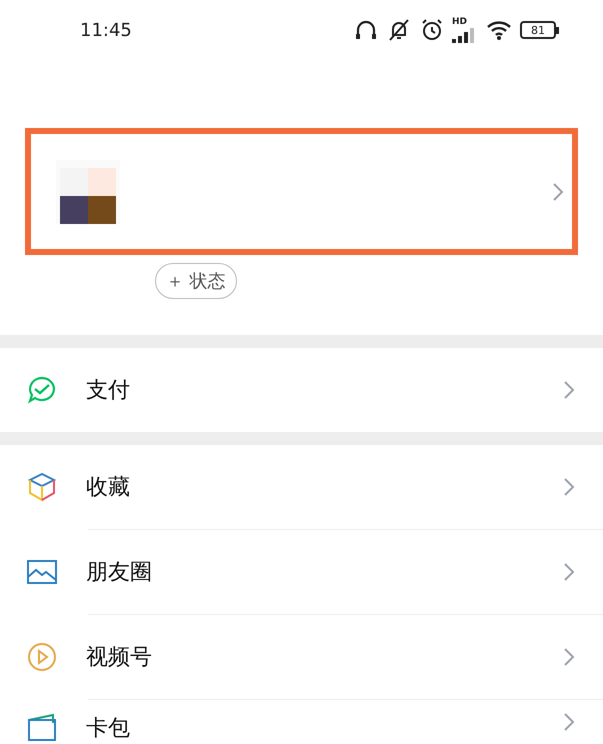 The width and height of the screenshot is (603, 744). What do you see at coordinates (301, 657) in the screenshot?
I see `menu-item: 视频号` at bounding box center [301, 657].